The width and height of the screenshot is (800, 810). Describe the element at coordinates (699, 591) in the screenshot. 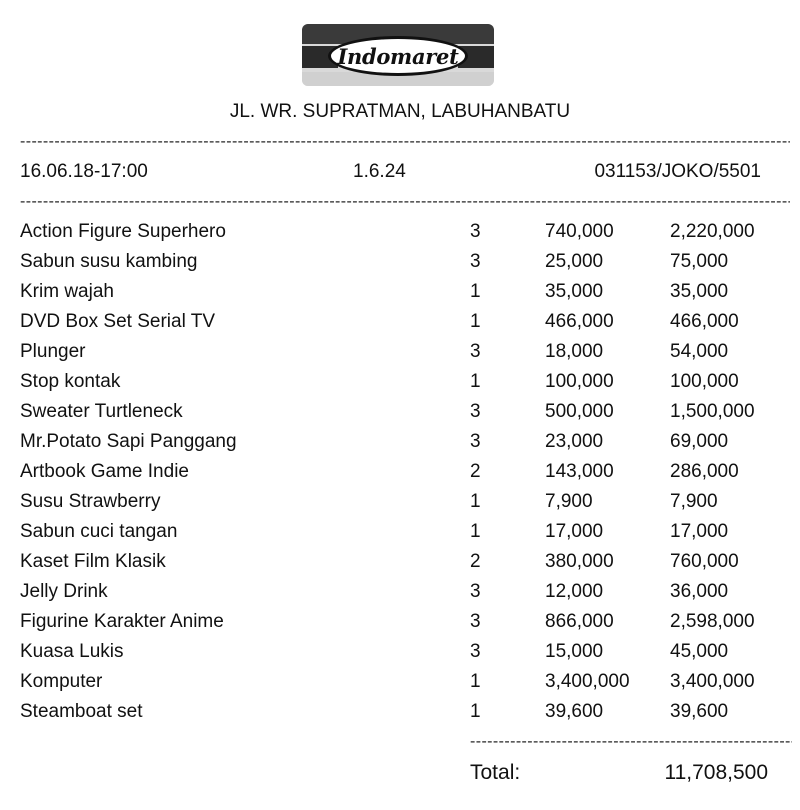

I see `item-subtotal: 36,000` at that location.